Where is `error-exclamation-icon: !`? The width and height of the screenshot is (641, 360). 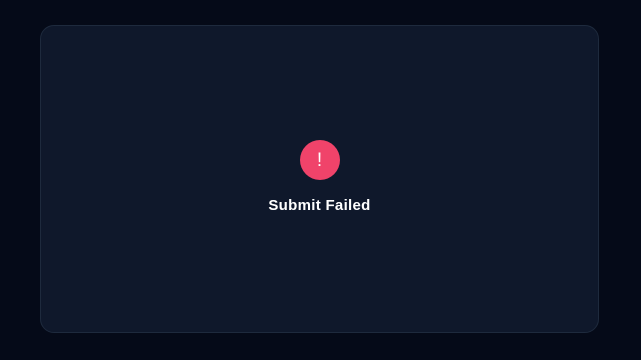
error-exclamation-icon: ! is located at coordinates (319, 160).